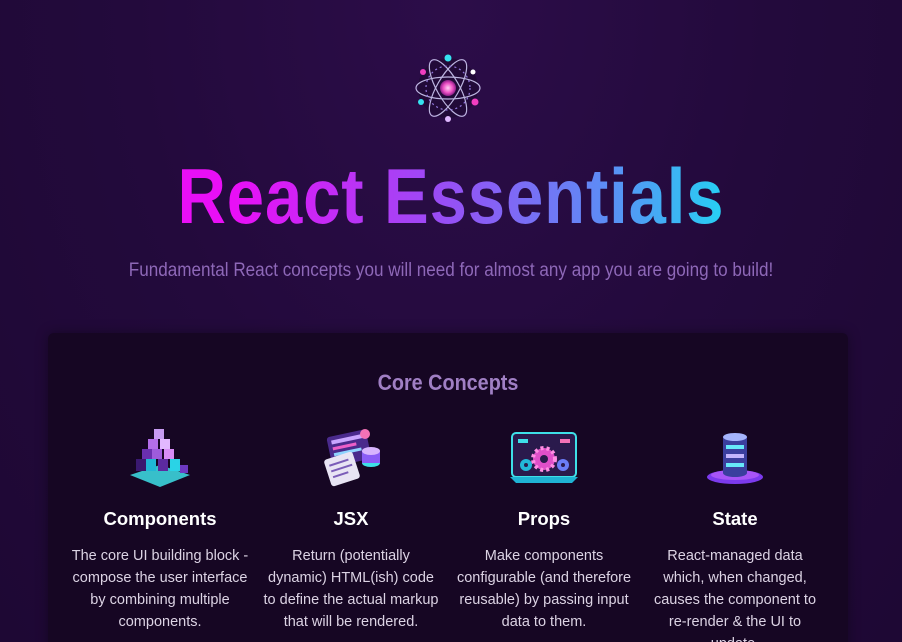 Image resolution: width=902 pixels, height=642 pixels. Describe the element at coordinates (735, 458) in the screenshot. I see `state-database-icon` at that location.